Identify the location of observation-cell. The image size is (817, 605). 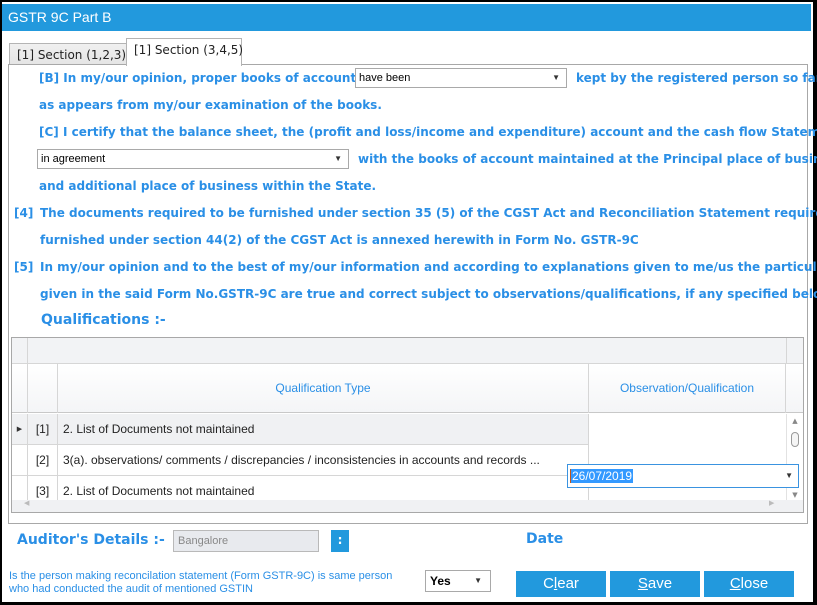
(687, 429).